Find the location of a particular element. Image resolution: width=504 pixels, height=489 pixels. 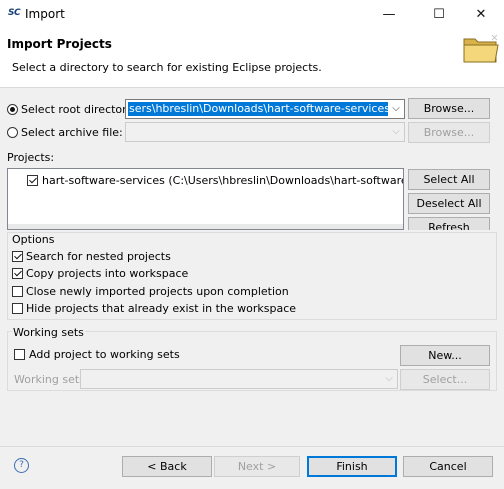

back-button: < Back is located at coordinates (167, 466).